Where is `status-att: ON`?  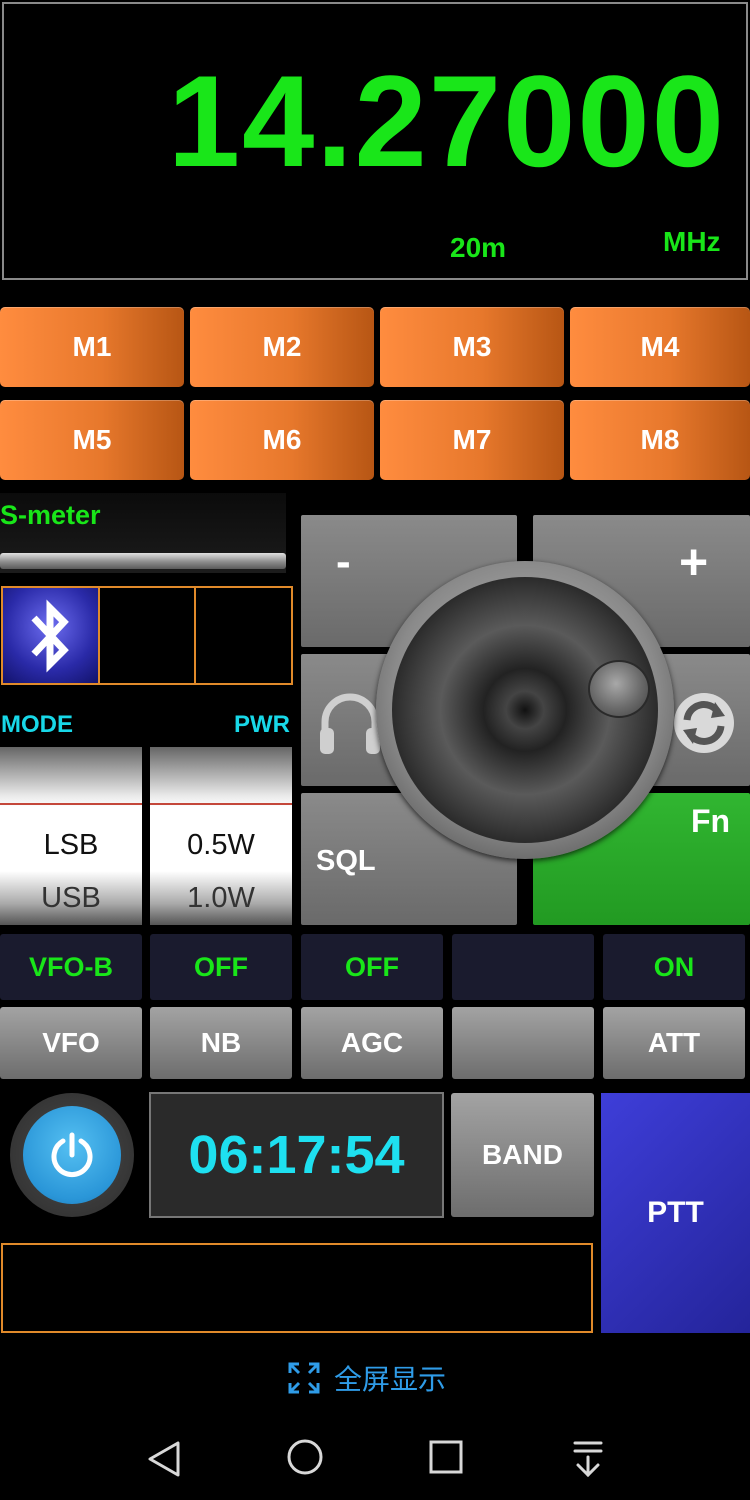 status-att: ON is located at coordinates (674, 967).